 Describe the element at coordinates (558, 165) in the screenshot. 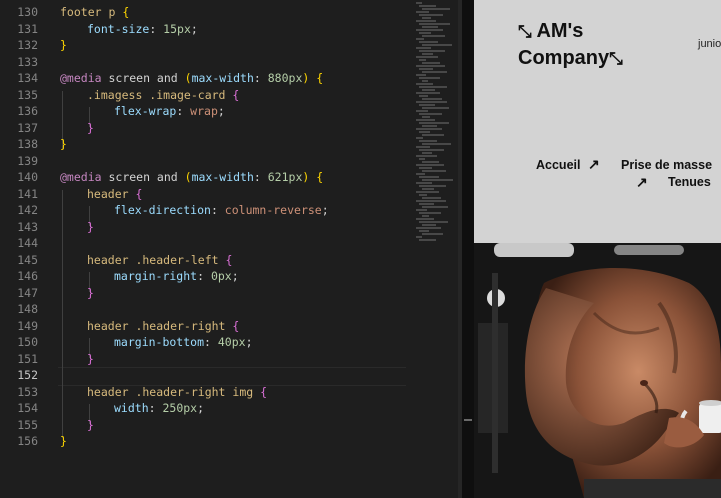

I see `nav-link-accueil: Accueil` at that location.